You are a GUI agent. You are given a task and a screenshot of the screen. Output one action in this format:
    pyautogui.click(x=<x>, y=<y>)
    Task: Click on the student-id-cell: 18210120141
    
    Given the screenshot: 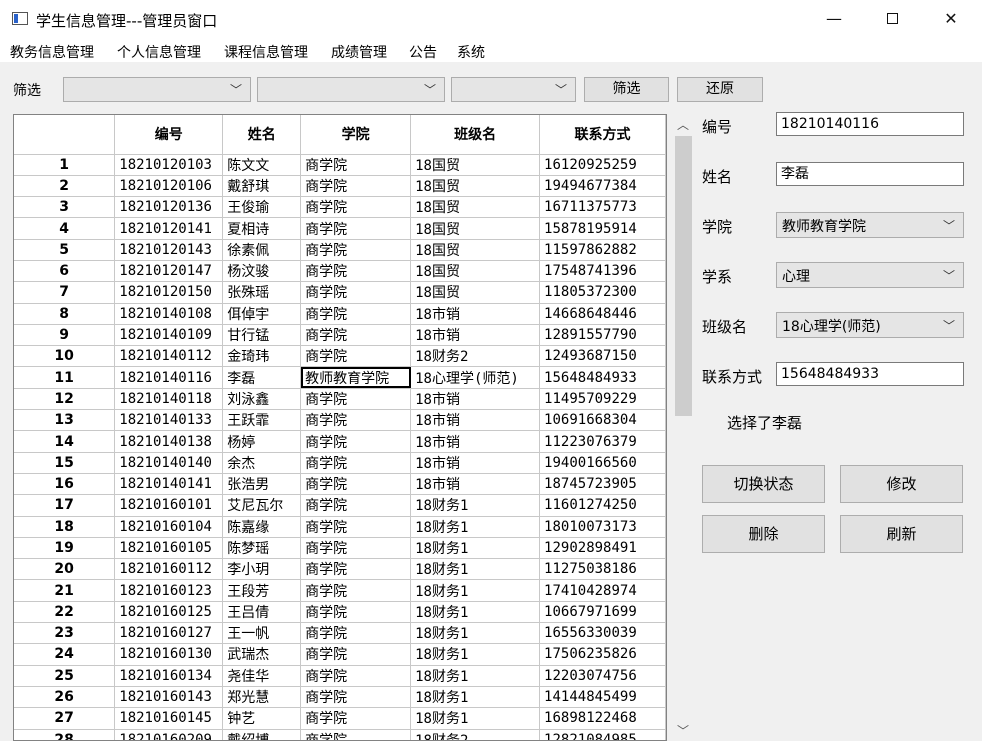 What is the action you would take?
    pyautogui.click(x=169, y=228)
    